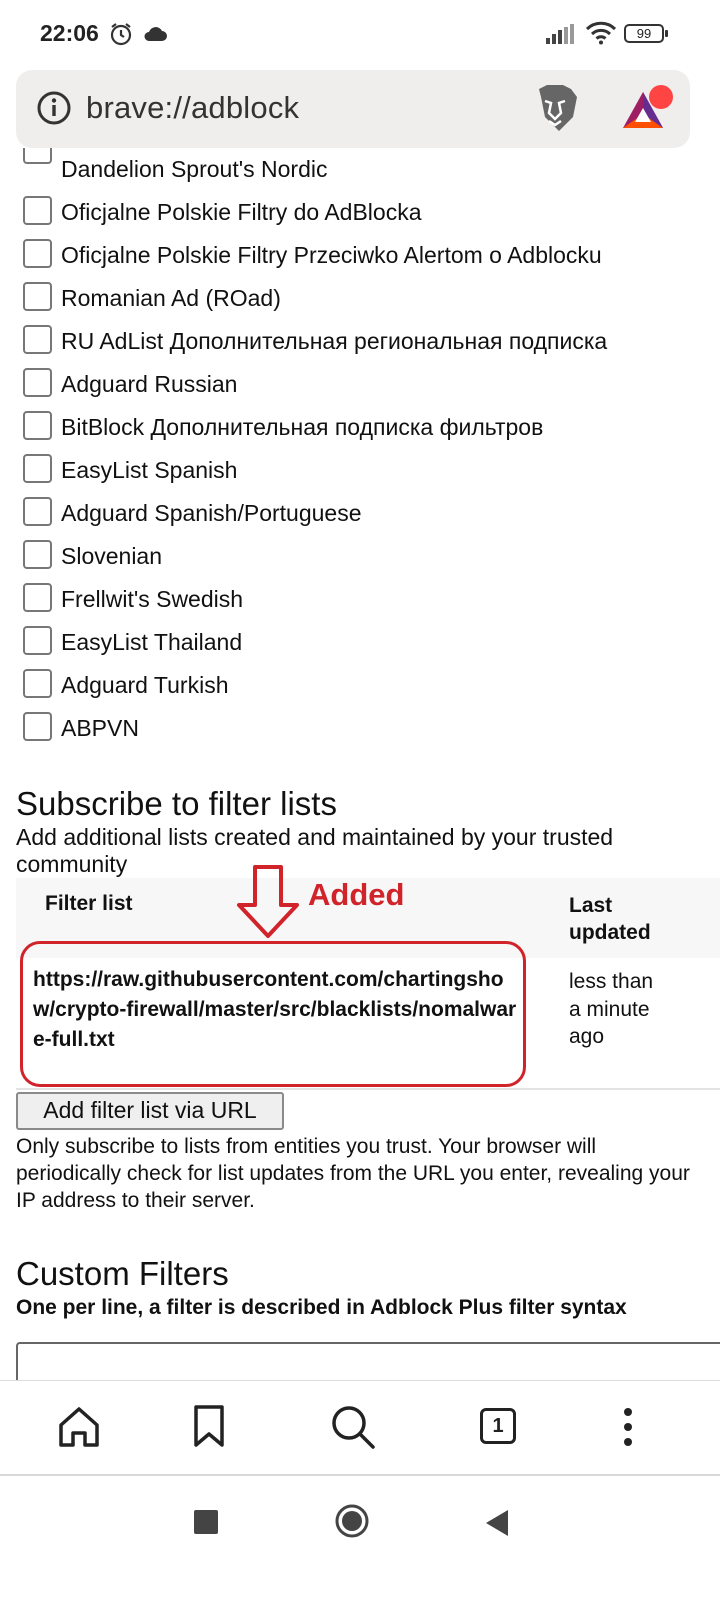  Describe the element at coordinates (497, 1525) in the screenshot. I see `back-triangle-icon` at that location.